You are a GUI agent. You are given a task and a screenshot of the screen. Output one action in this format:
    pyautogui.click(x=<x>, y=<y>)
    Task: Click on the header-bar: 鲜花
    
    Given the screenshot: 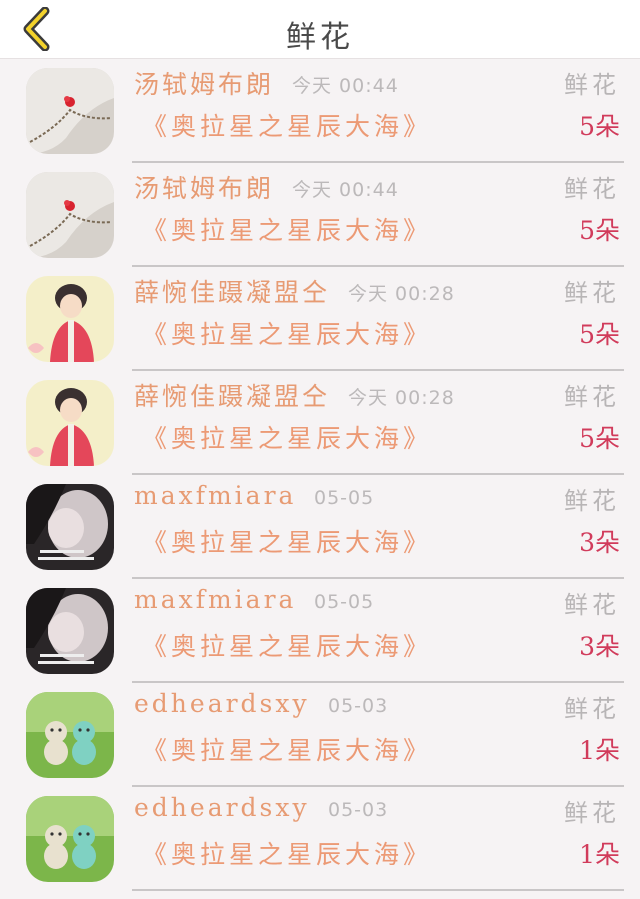 What is the action you would take?
    pyautogui.click(x=320, y=29)
    